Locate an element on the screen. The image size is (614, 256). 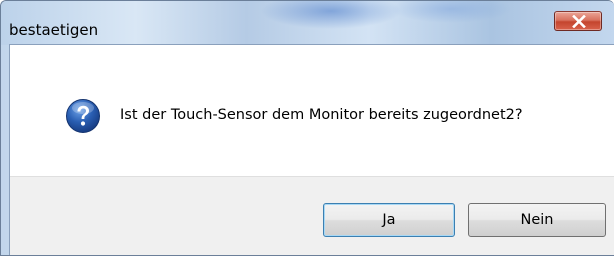
window-title: bestaetigen is located at coordinates (54, 30).